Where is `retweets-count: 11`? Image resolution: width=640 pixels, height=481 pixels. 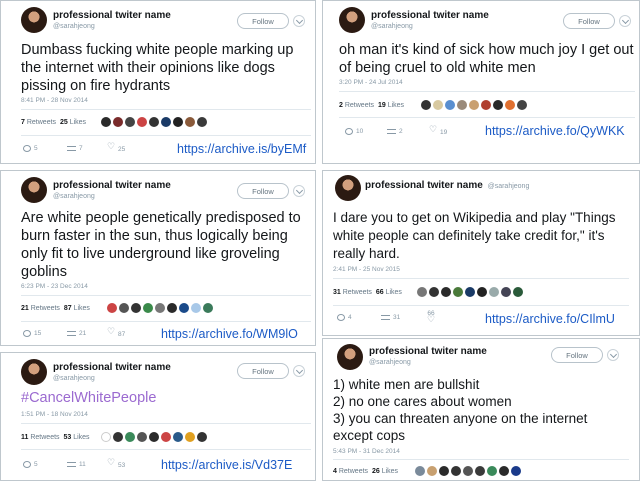
retweets-count: 11 is located at coordinates (24, 437).